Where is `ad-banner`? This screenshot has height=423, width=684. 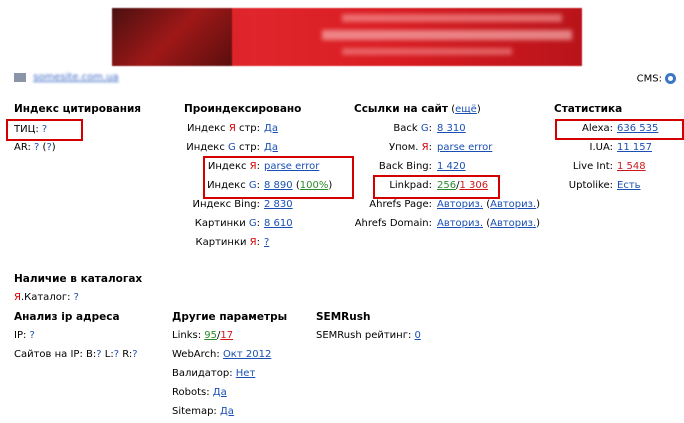 ad-banner is located at coordinates (347, 37).